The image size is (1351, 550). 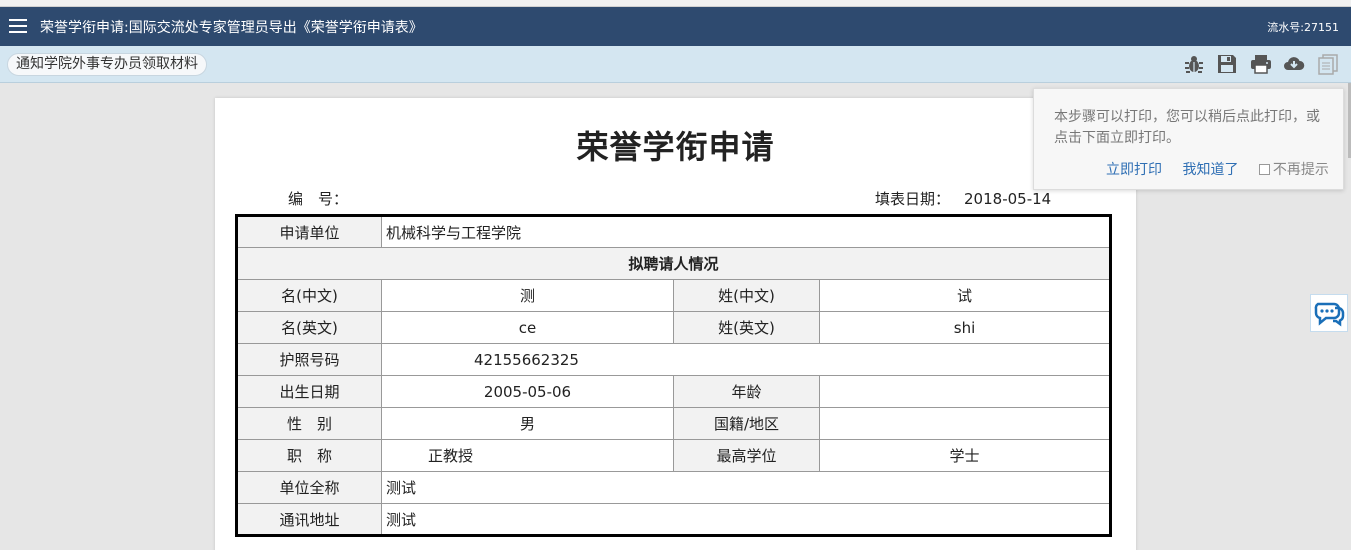 I want to click on family-name-cn-label: 姓(中文), so click(x=746, y=295).